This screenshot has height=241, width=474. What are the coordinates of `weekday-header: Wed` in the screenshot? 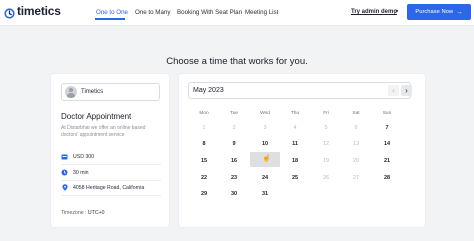 It's located at (265, 113).